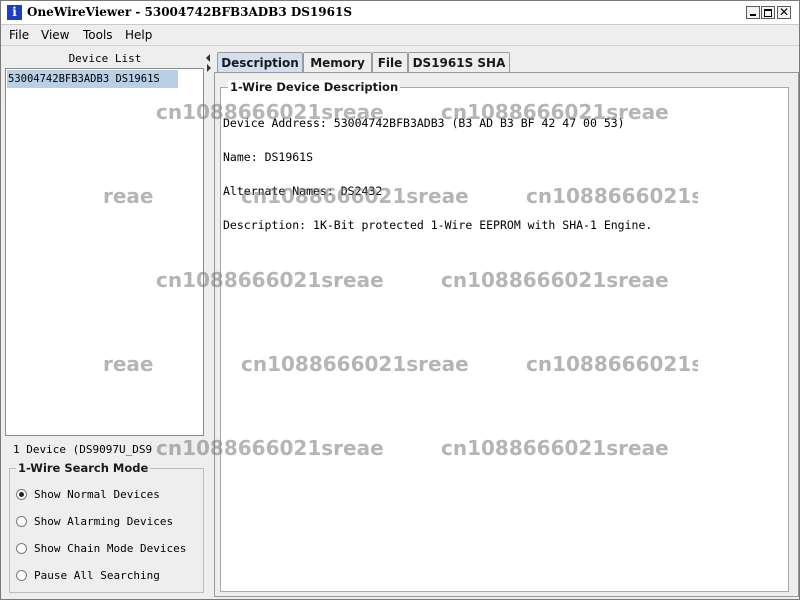  I want to click on radio-label: Show Normal Devices, so click(97, 494).